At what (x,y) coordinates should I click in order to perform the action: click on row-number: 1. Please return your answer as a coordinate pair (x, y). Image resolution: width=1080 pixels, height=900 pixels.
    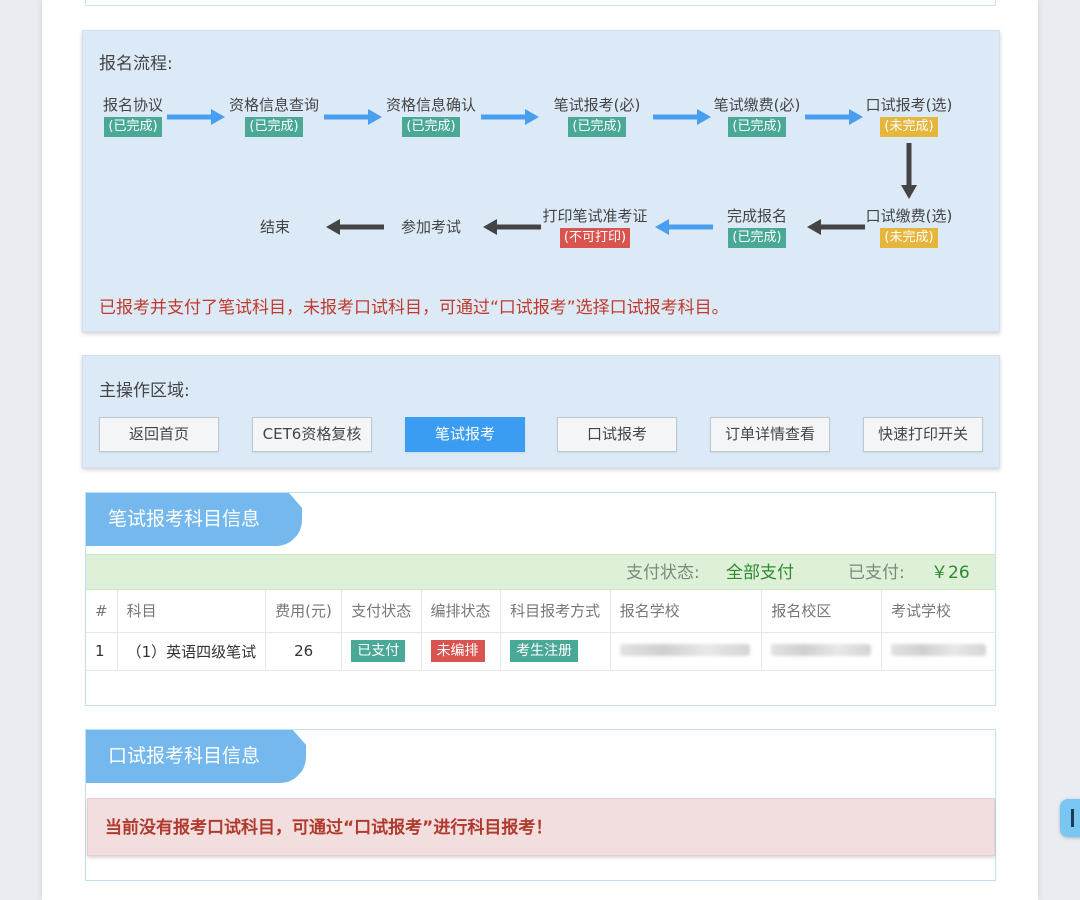
    Looking at the image, I should click on (102, 651).